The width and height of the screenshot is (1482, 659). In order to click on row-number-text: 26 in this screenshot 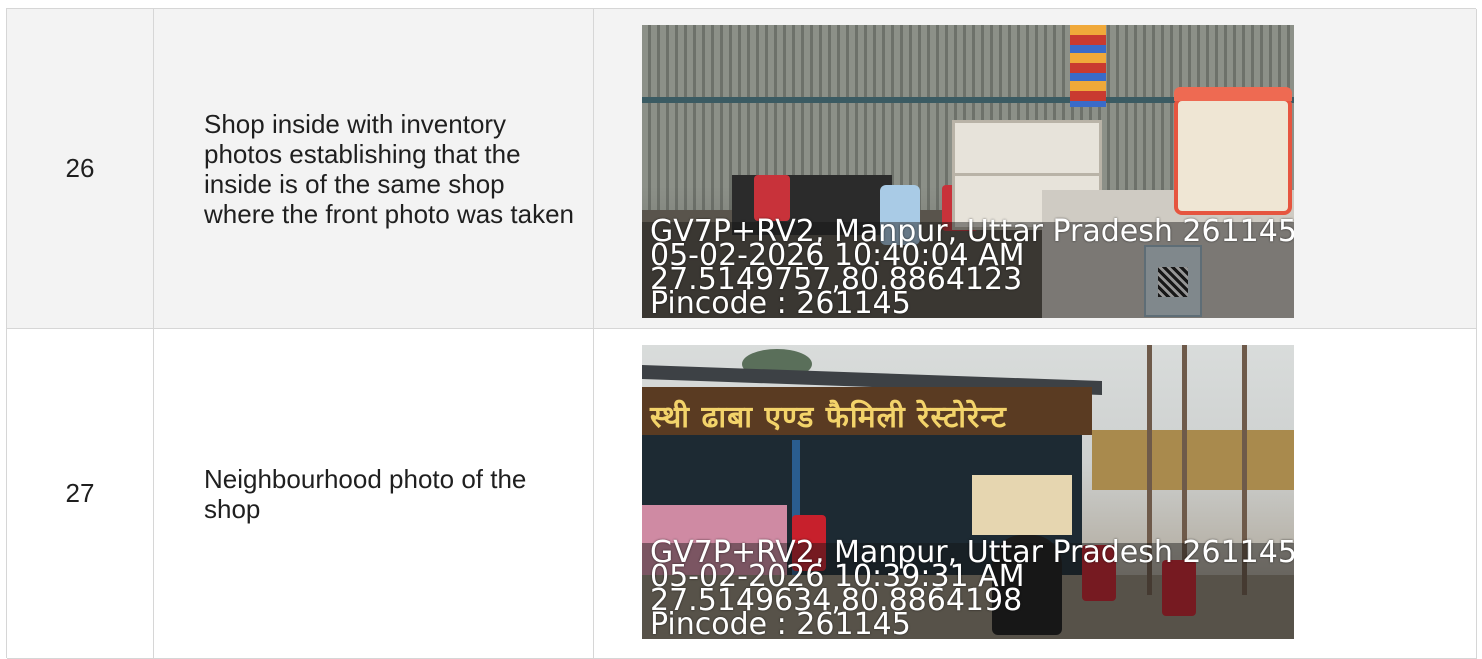, I will do `click(80, 168)`.